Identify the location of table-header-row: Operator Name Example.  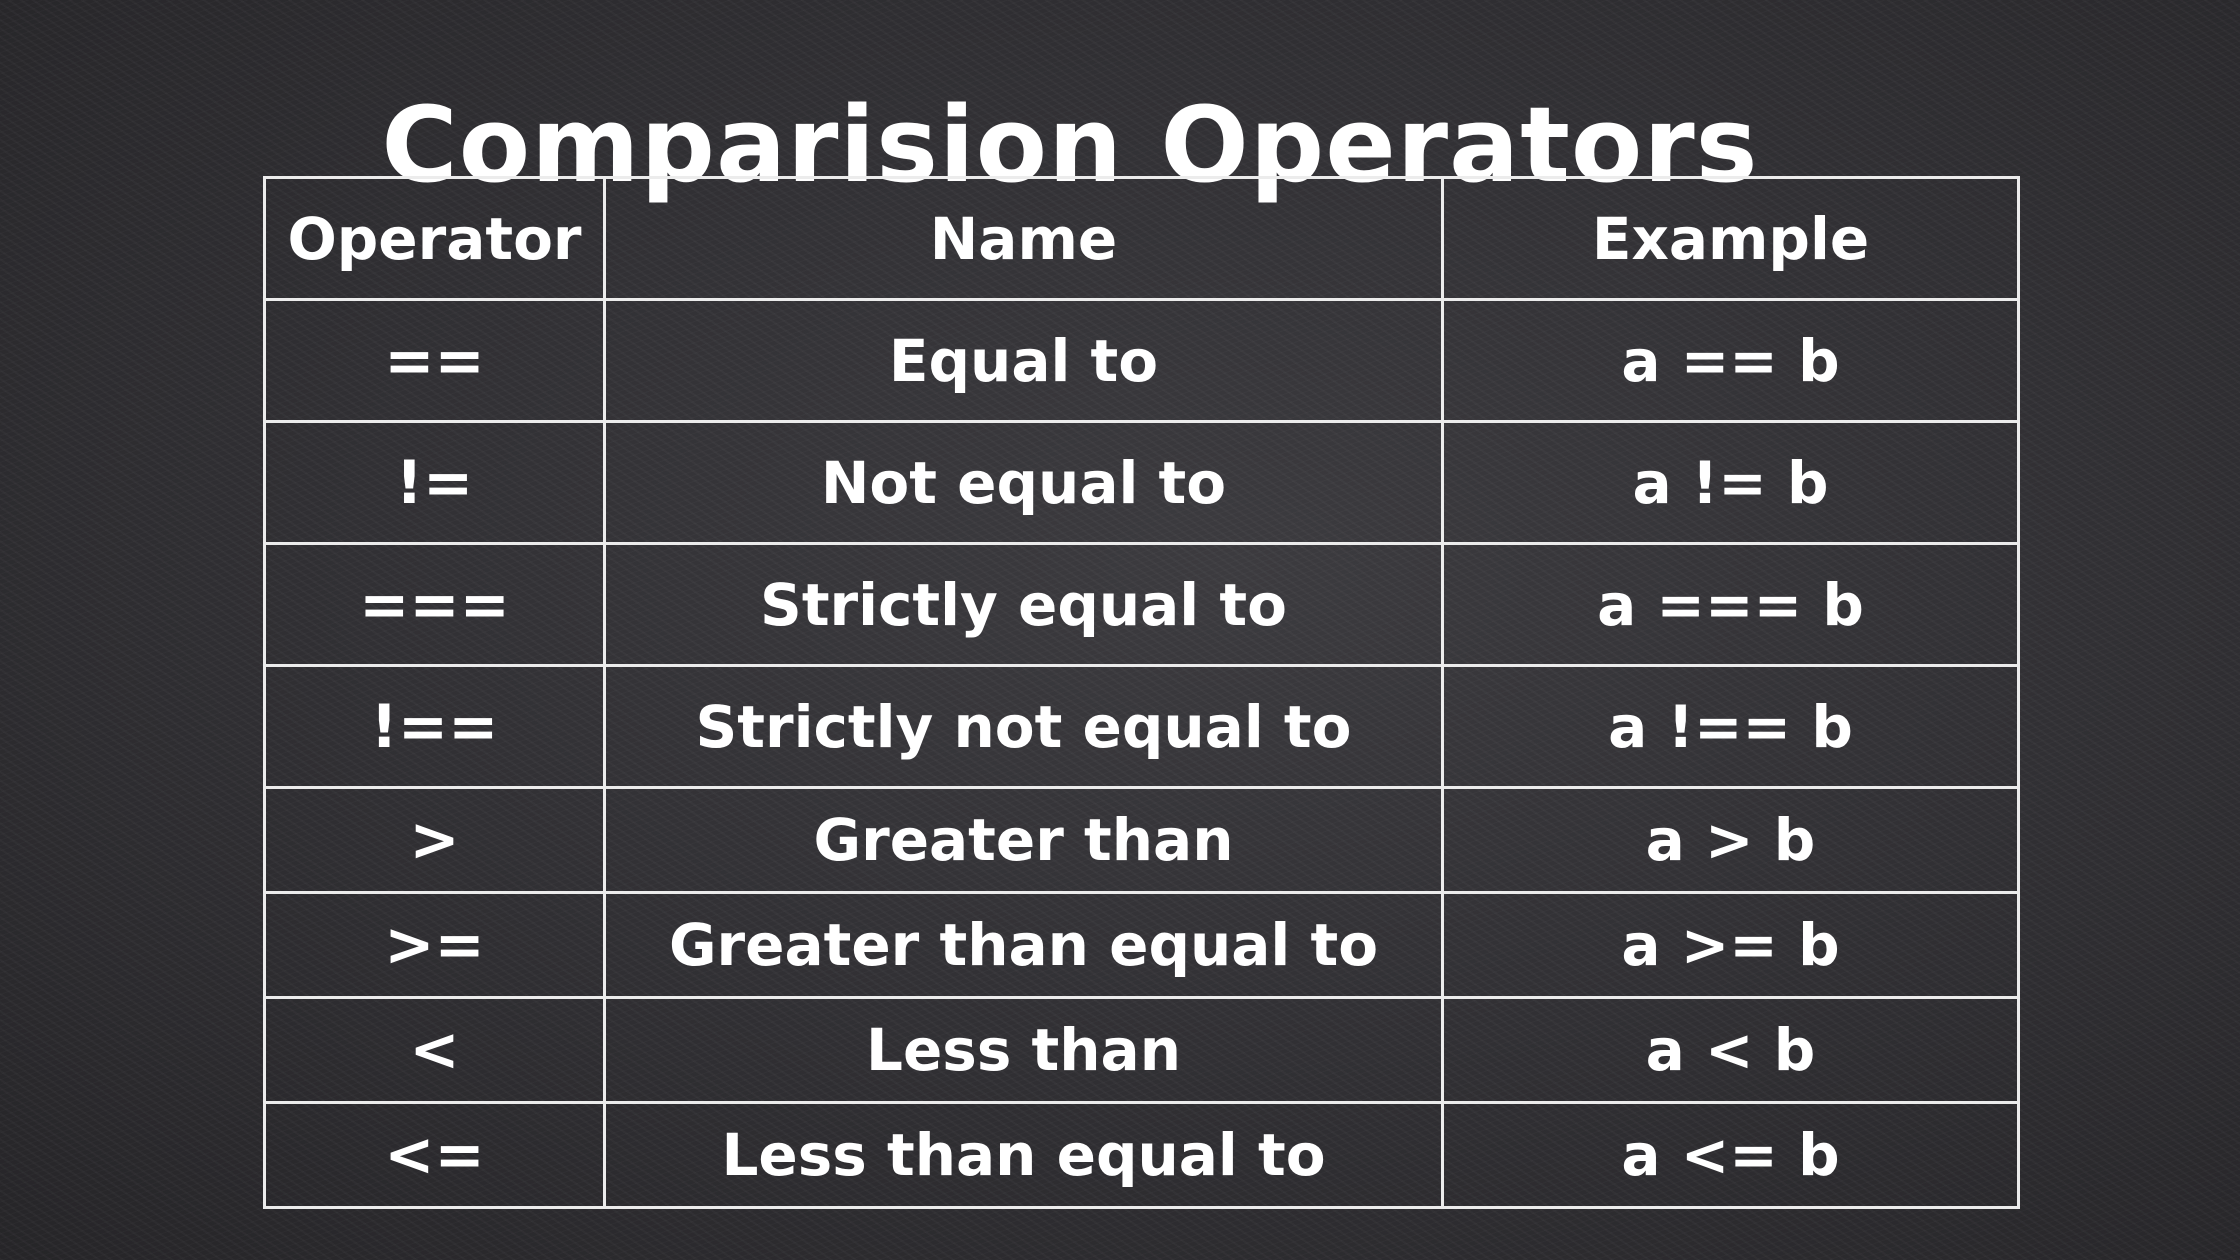
(1141, 238).